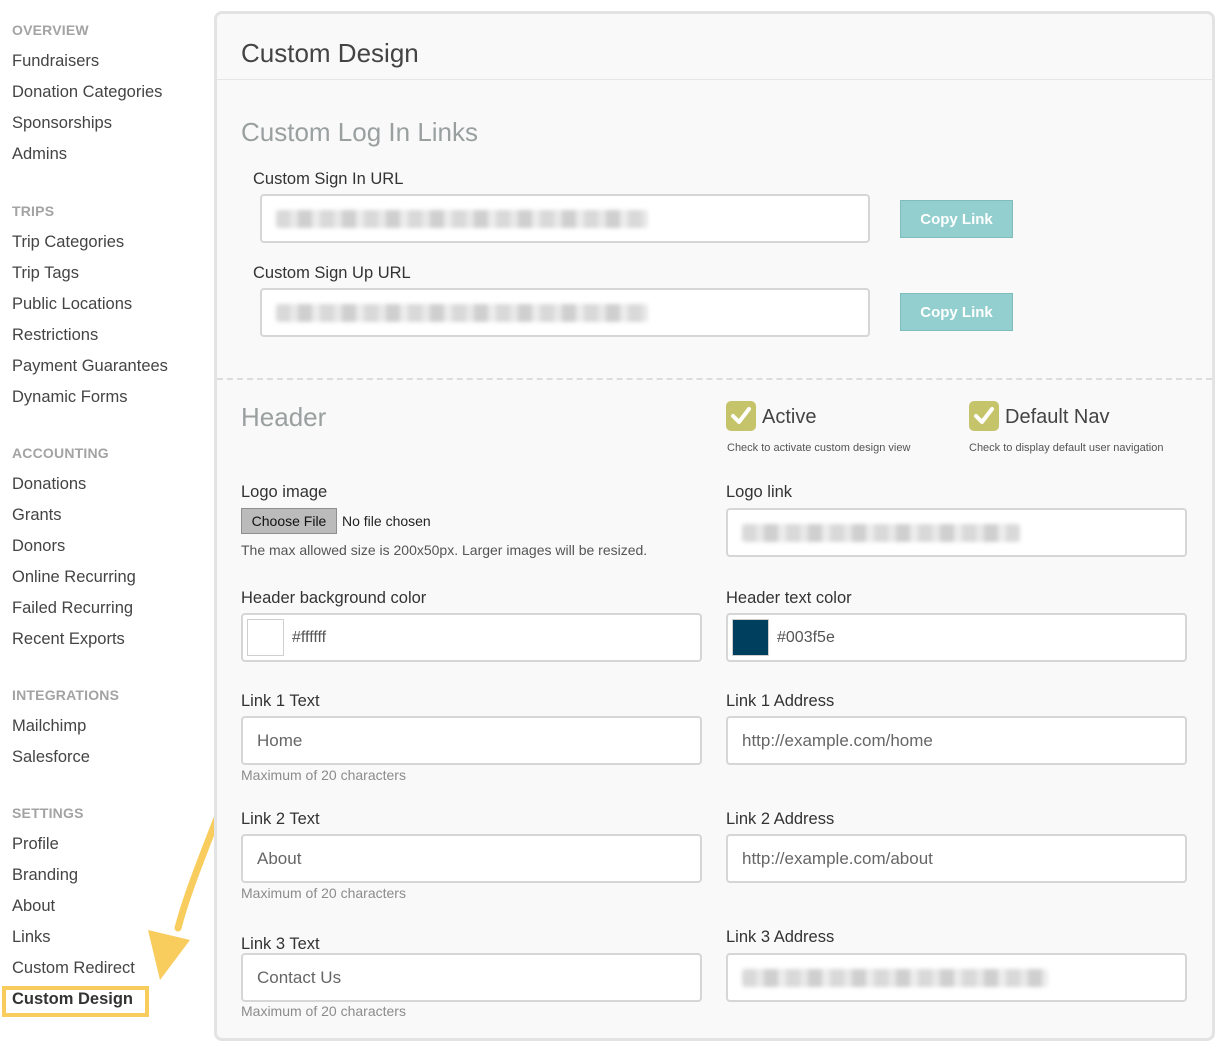 This screenshot has height=1041, width=1224. What do you see at coordinates (780, 701) in the screenshot?
I see `link1-address-label: Link 1 Address` at bounding box center [780, 701].